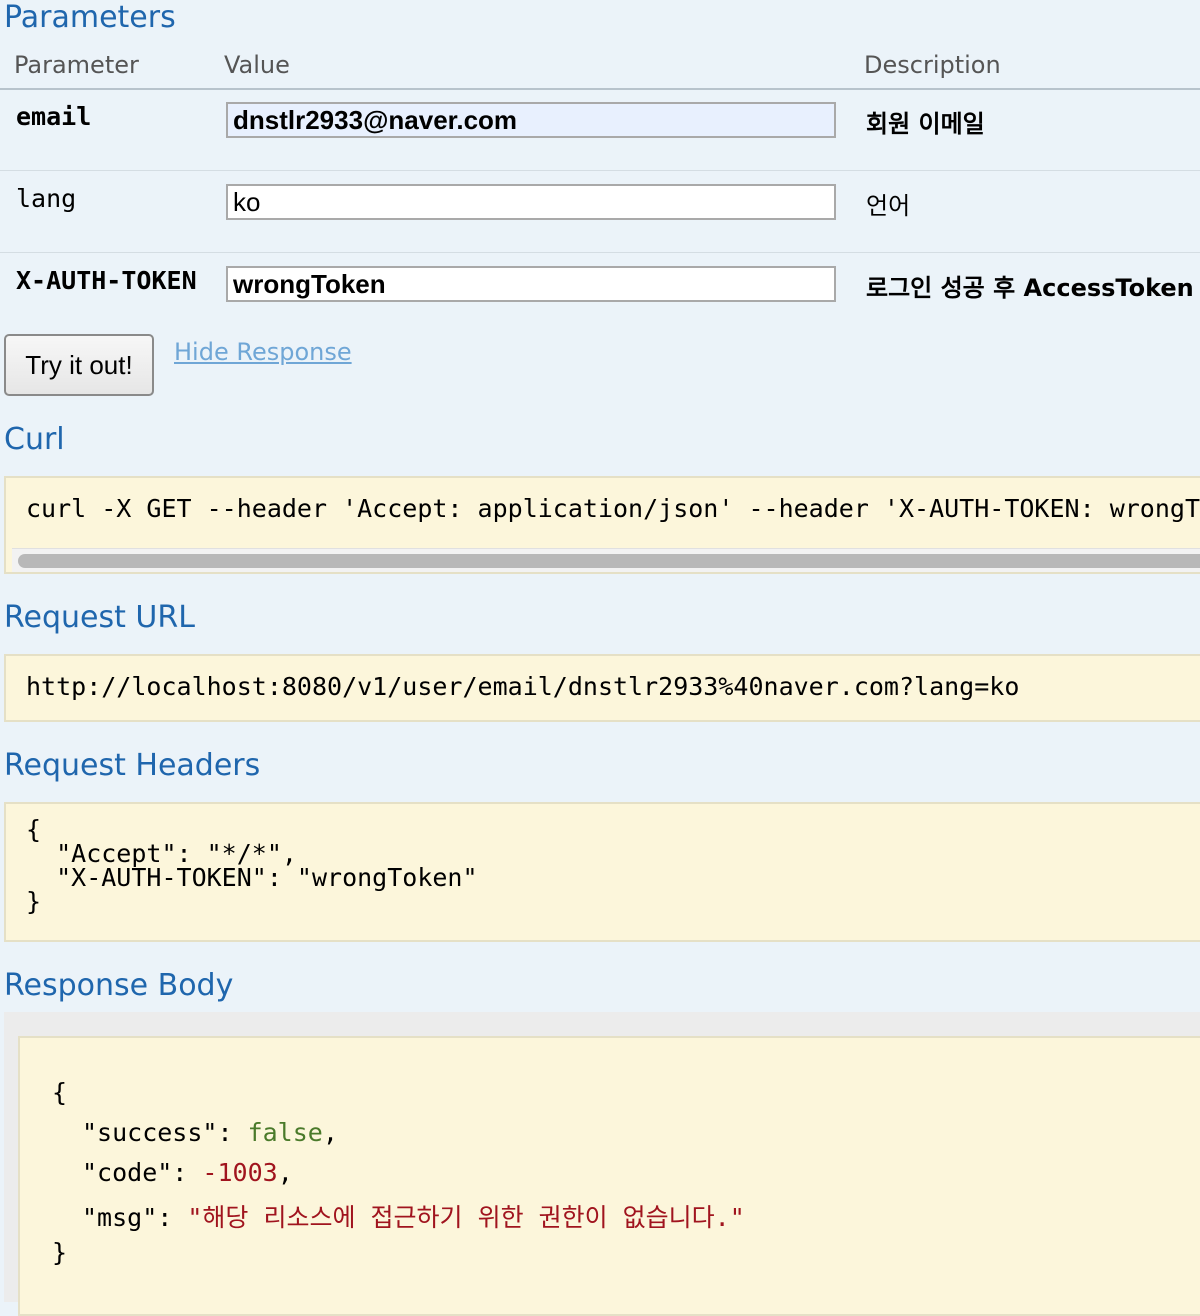 The height and width of the screenshot is (1316, 1200). Describe the element at coordinates (76, 65) in the screenshot. I see `parameter-column-header: Parameter` at that location.